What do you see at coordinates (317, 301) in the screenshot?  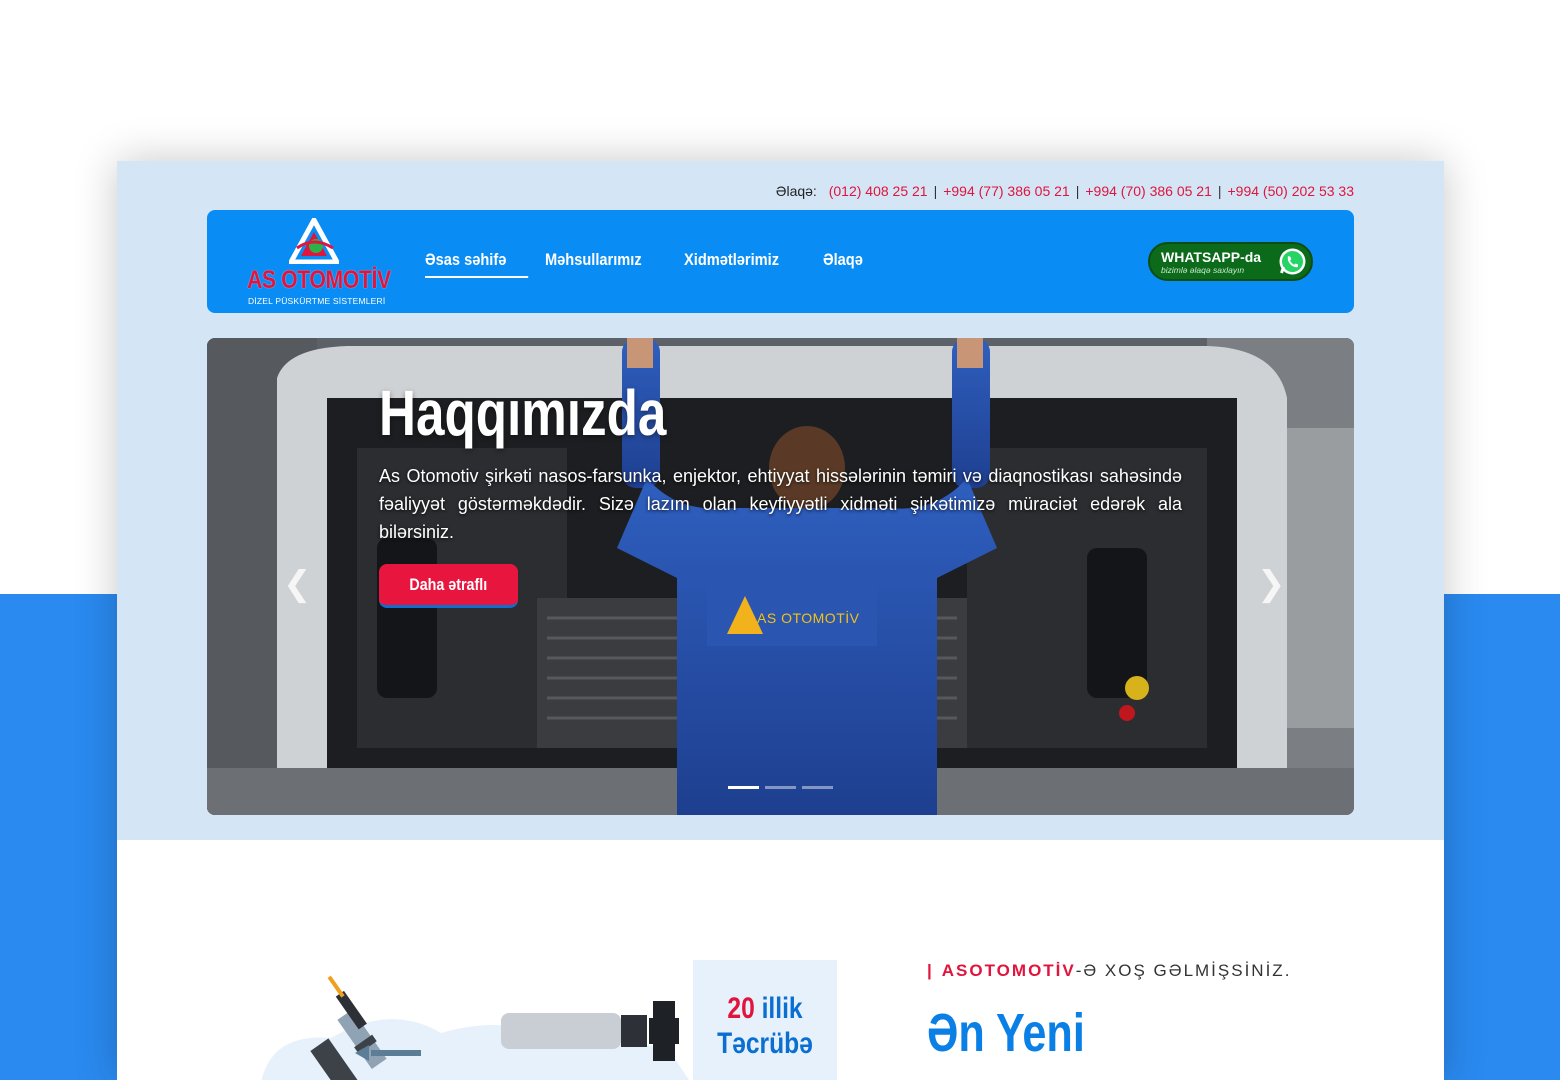 I see `logo-subtitle: DİZEL PÜSKÜRTME SİSTEMLERİ` at bounding box center [317, 301].